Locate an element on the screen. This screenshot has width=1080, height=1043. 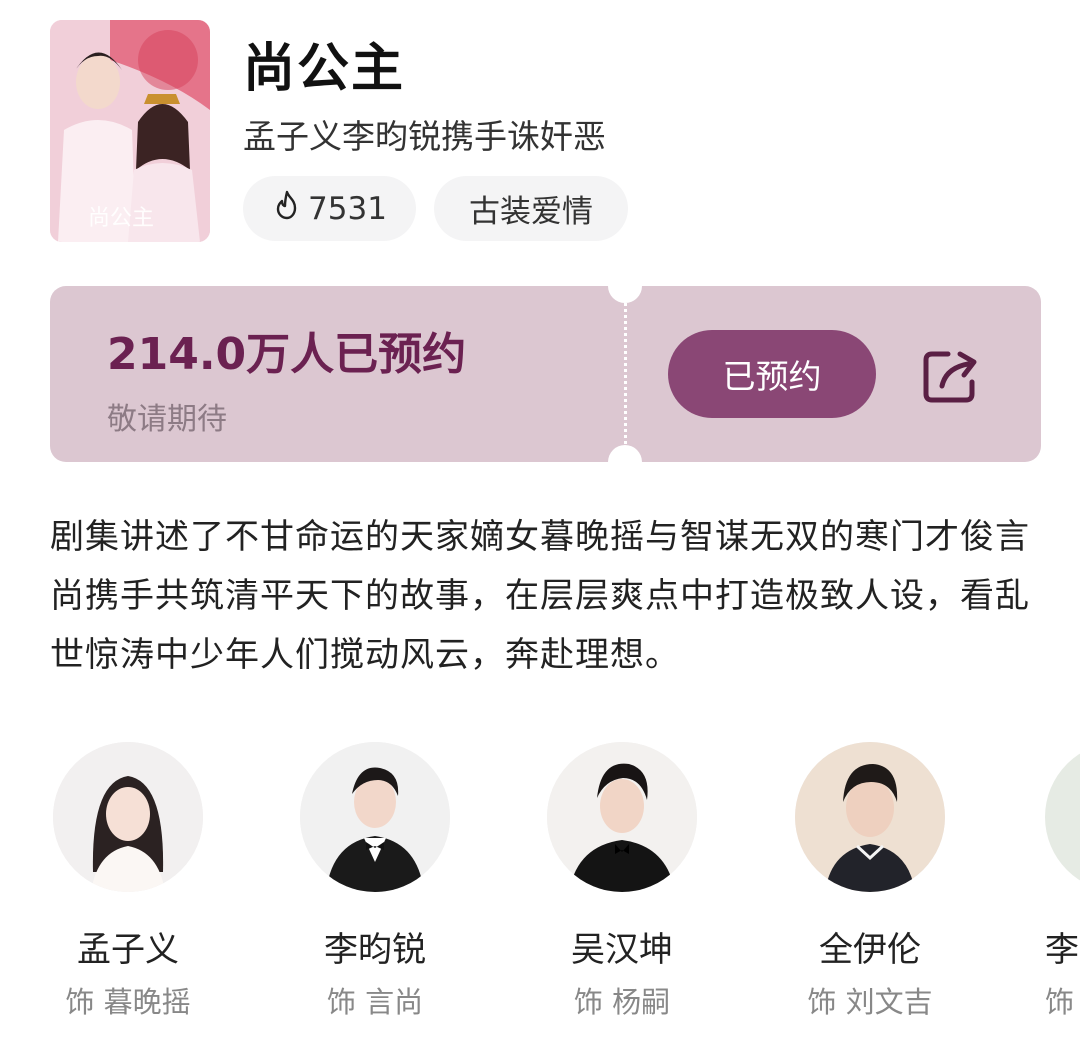
ticket-divider is located at coordinates (625, 374).